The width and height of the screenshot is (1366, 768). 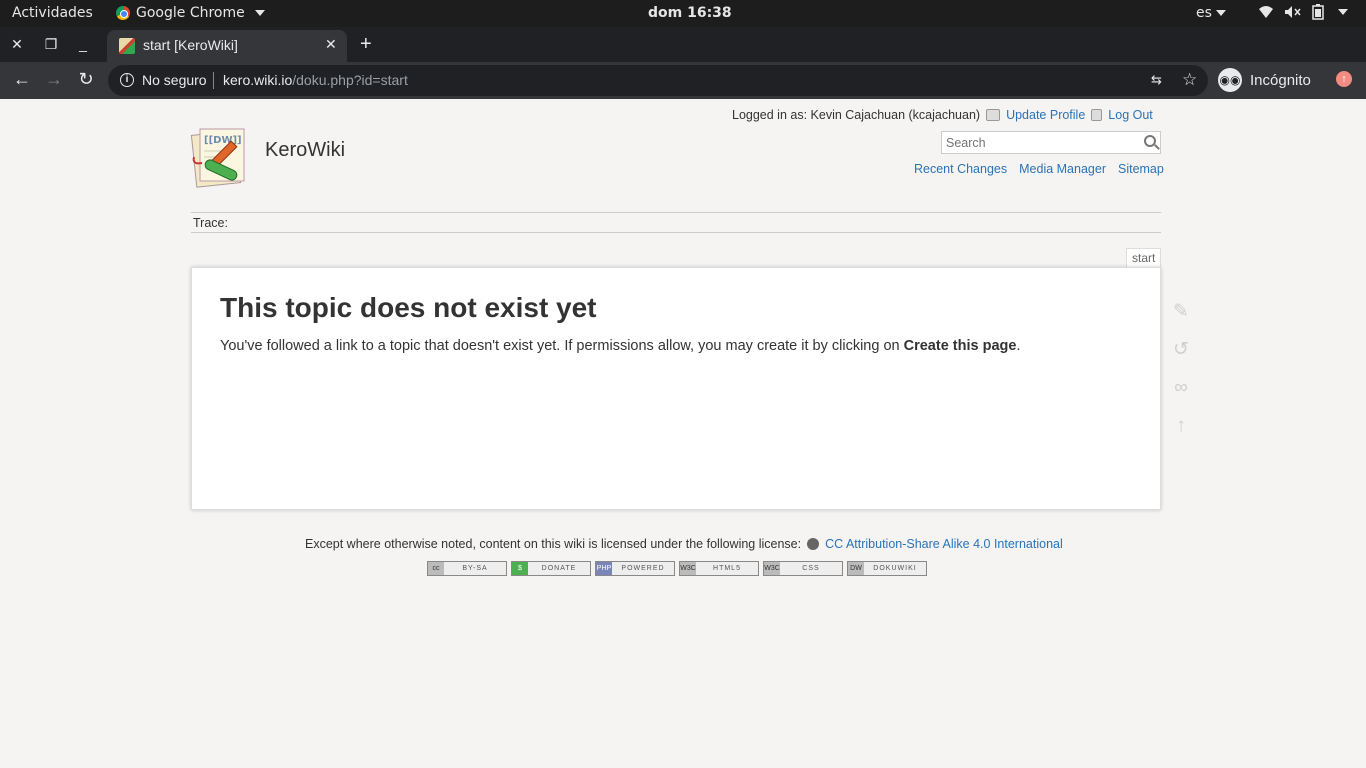 I want to click on url-text: kero.wiki.io/doku.php?id=start, so click(x=315, y=80).